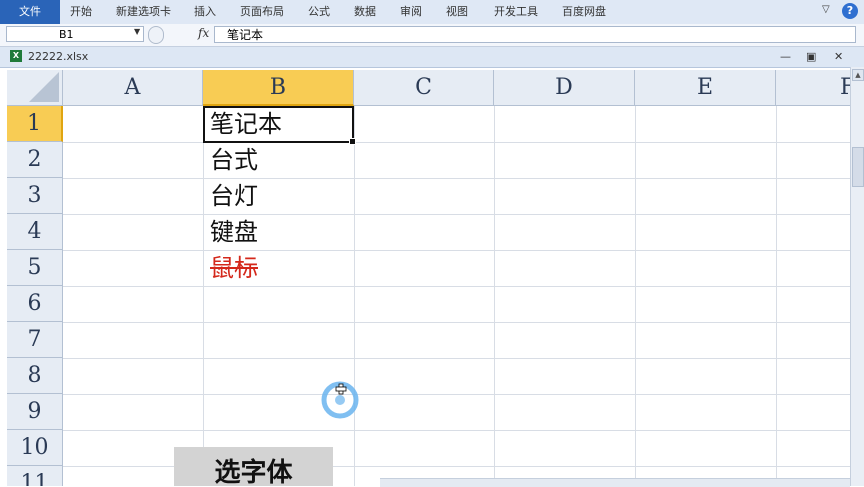 Image resolution: width=864 pixels, height=487 pixels. Describe the element at coordinates (705, 88) in the screenshot. I see `column-header-e: E` at that location.